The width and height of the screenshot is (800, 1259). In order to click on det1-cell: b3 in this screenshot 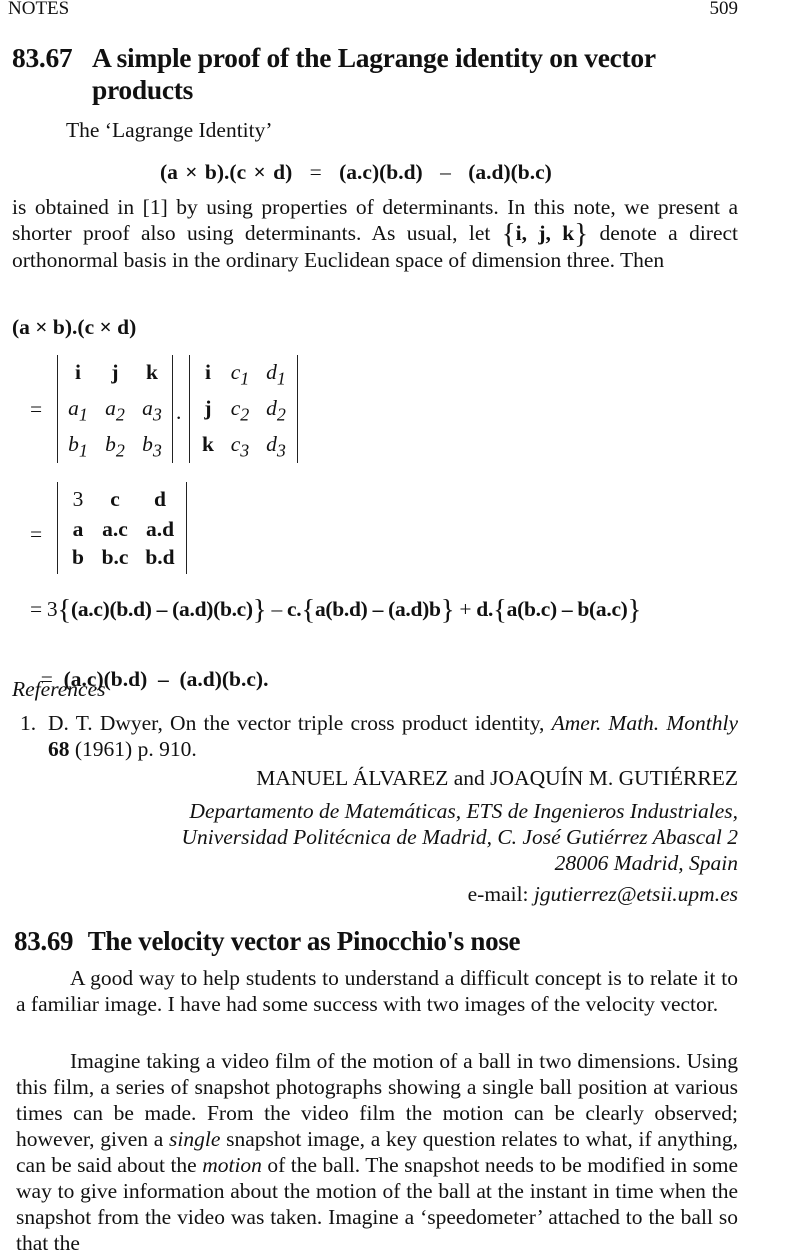, I will do `click(152, 446)`.